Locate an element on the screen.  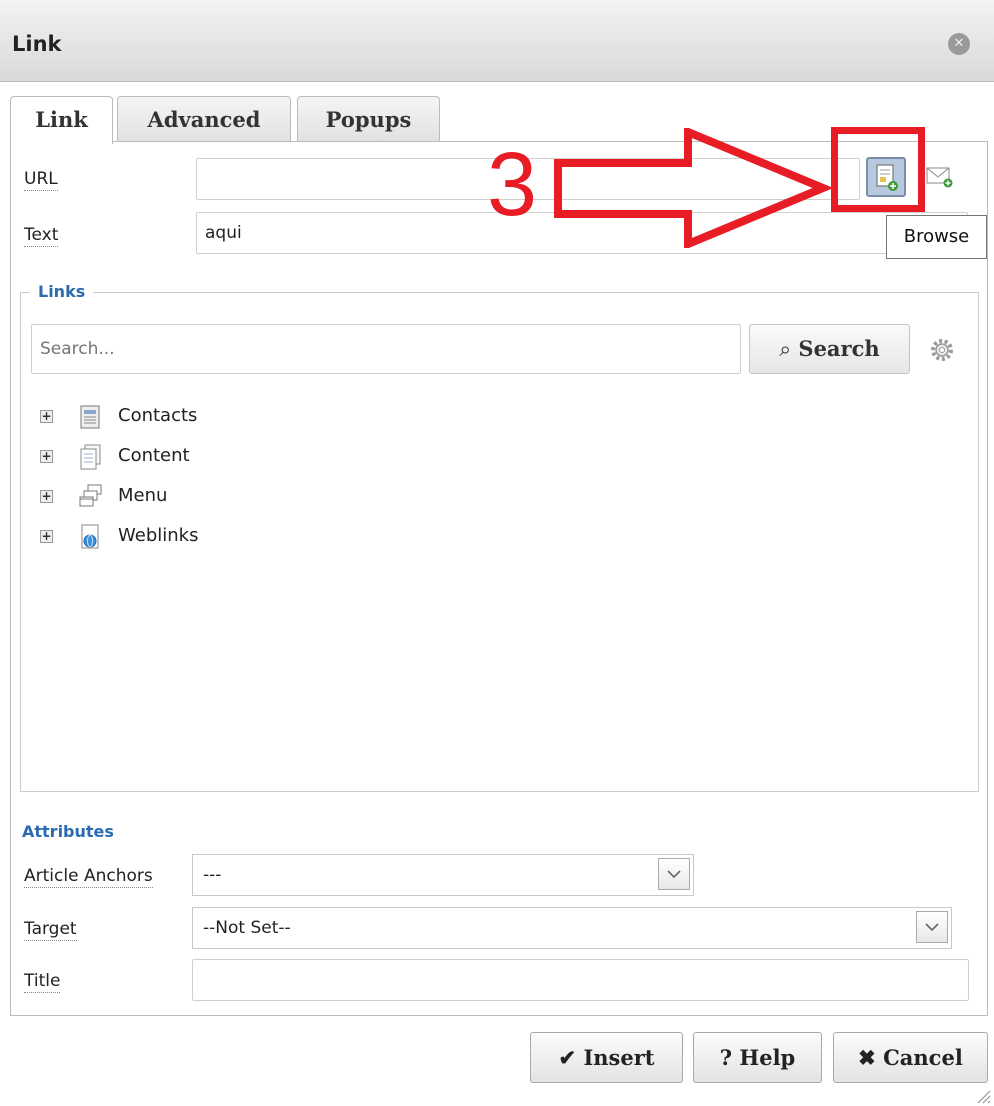
tree-item-label: Content is located at coordinates (154, 455).